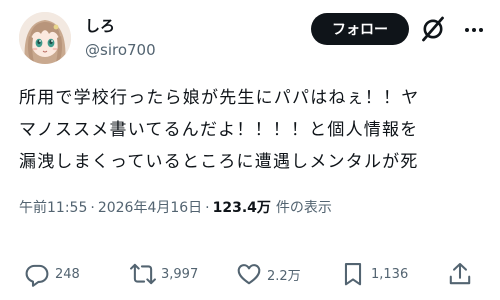 This screenshot has height=300, width=500. I want to click on post-text-line: 所用で学校行ったら娘が先生にパパはねぇ！！ヤ, so click(219, 98).